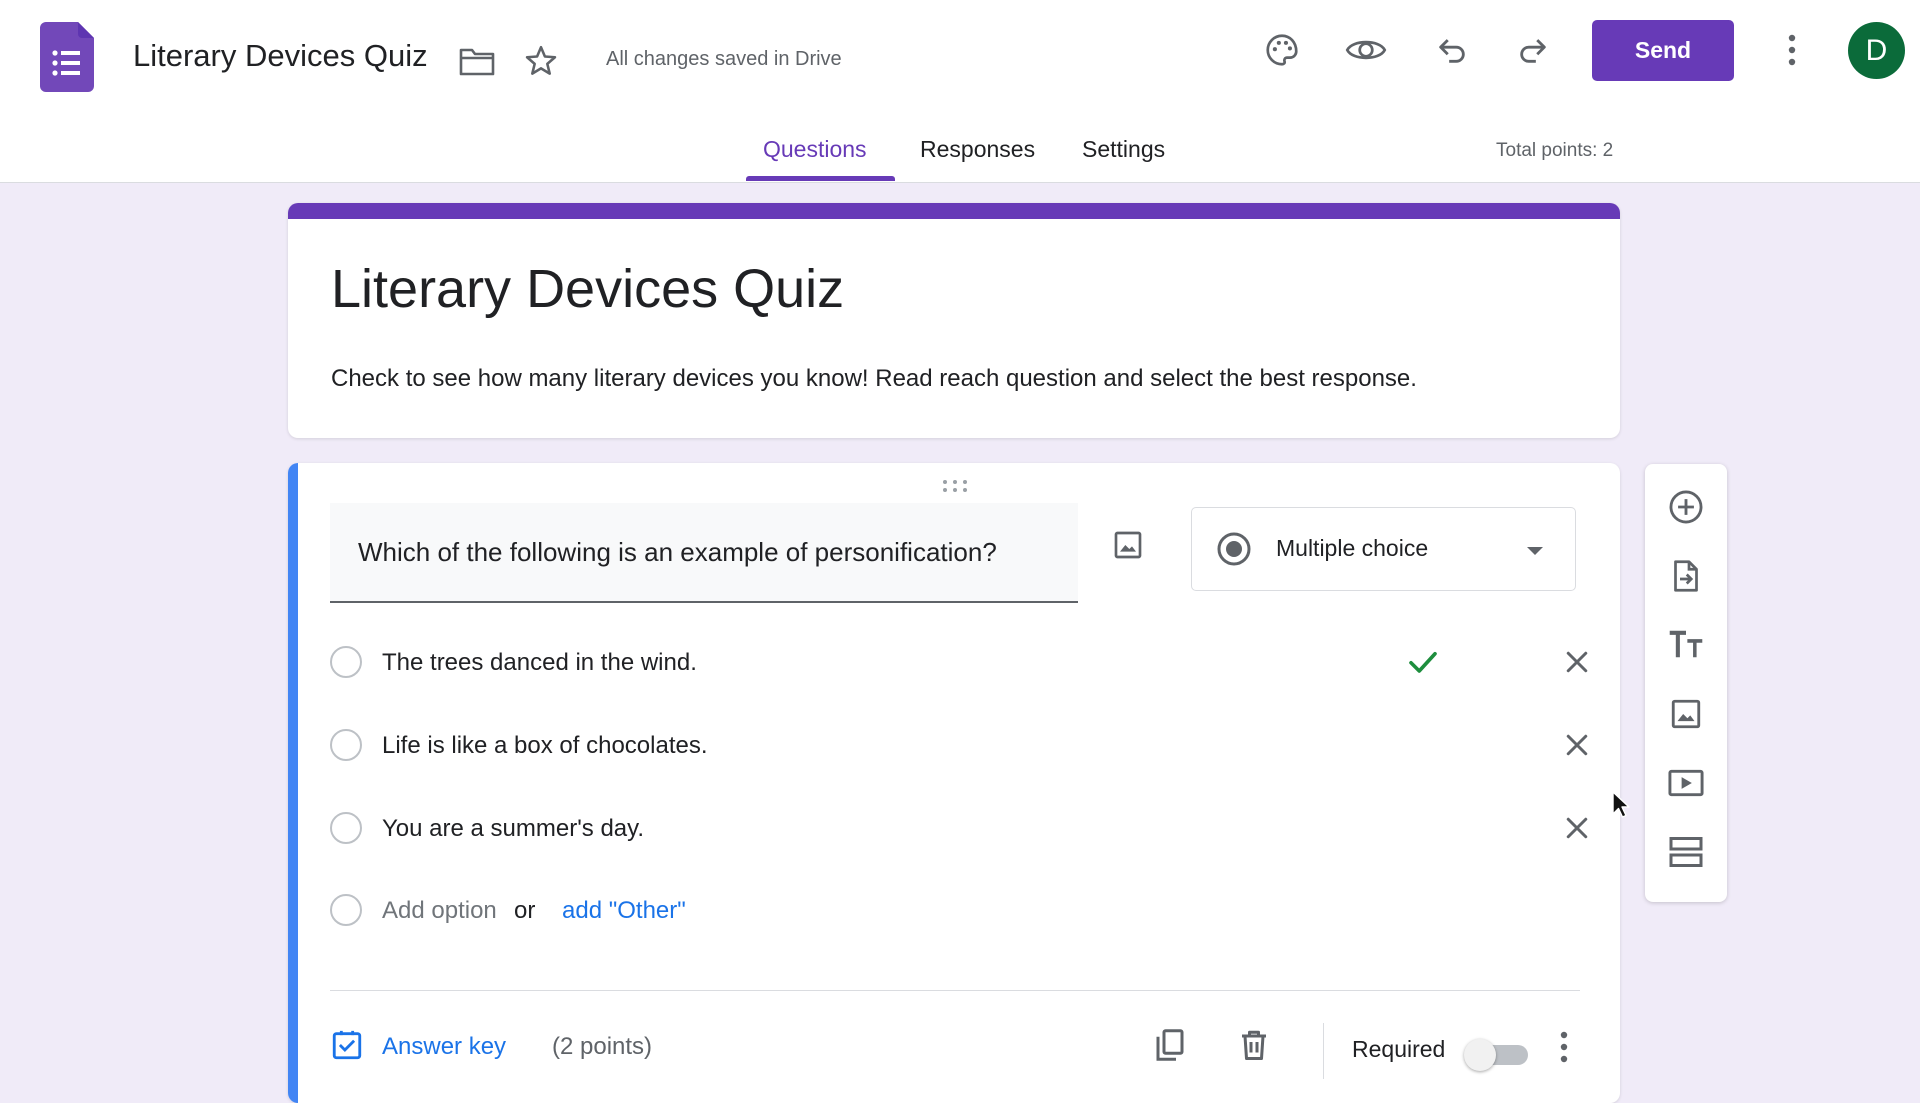  Describe the element at coordinates (1234, 551) in the screenshot. I see `radio-button-icon` at that location.